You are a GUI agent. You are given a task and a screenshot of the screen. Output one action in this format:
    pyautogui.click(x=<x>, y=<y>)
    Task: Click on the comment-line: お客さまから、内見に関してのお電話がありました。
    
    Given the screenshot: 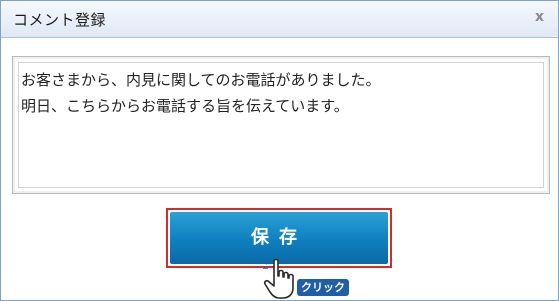 What is the action you would take?
    pyautogui.click(x=201, y=80)
    